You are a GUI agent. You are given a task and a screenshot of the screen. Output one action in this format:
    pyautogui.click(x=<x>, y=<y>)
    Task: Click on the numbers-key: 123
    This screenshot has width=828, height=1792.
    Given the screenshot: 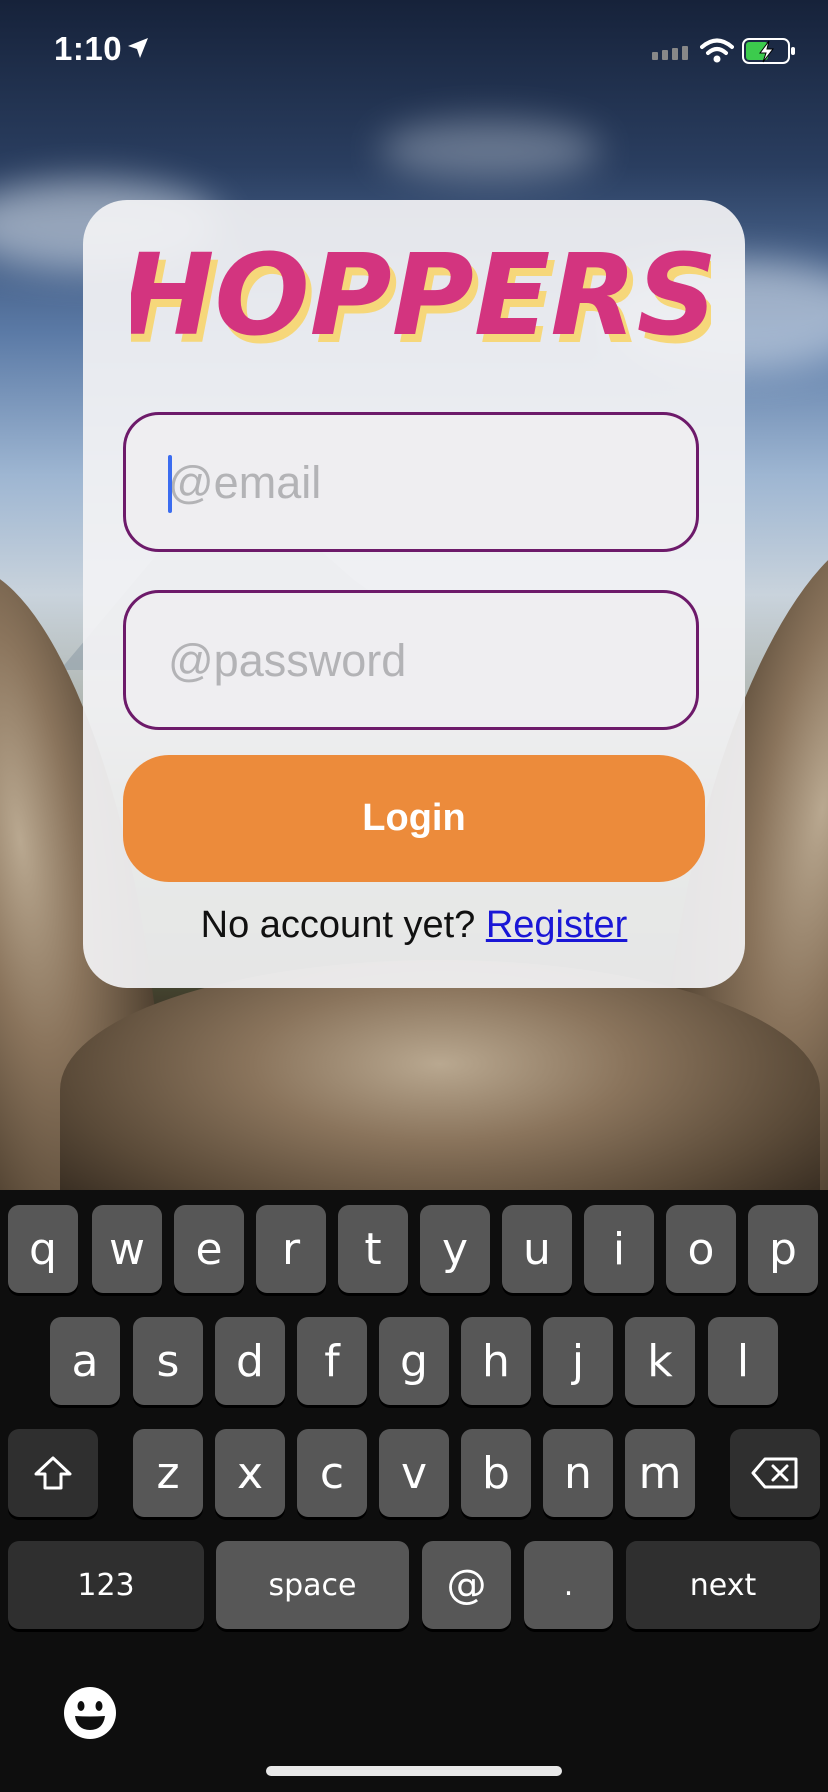 What is the action you would take?
    pyautogui.click(x=106, y=1585)
    